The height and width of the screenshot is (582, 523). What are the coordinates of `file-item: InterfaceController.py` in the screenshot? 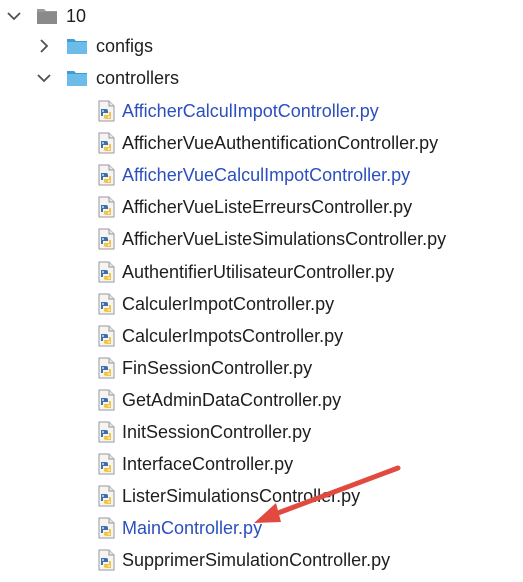 It's located at (194, 464).